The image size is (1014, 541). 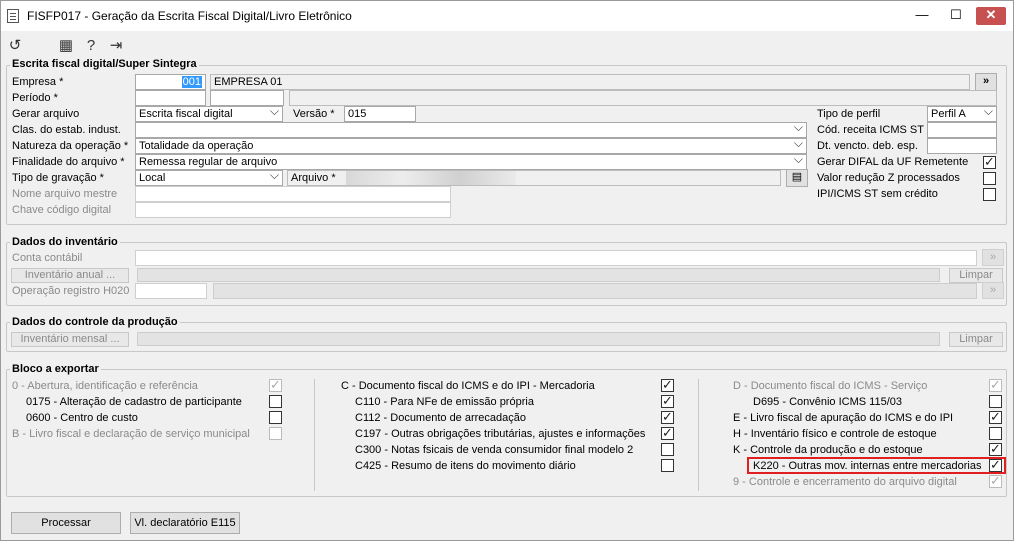 I want to click on operacao-h020-code-field, so click(x=171, y=291).